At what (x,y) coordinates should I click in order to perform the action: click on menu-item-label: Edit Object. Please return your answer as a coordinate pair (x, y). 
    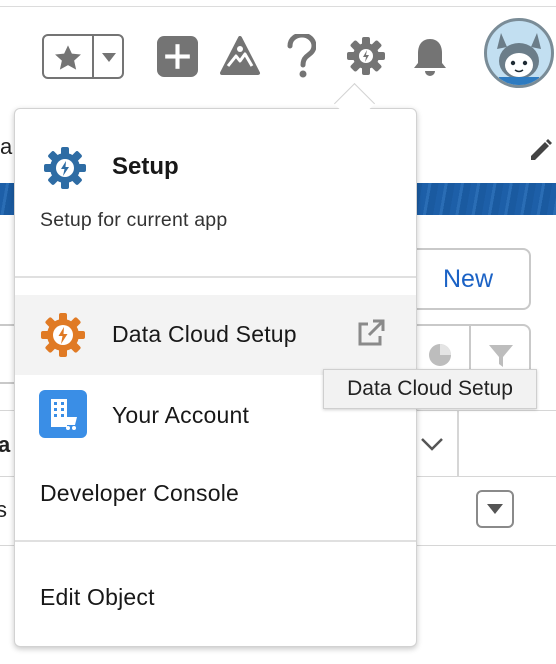
    Looking at the image, I should click on (97, 597).